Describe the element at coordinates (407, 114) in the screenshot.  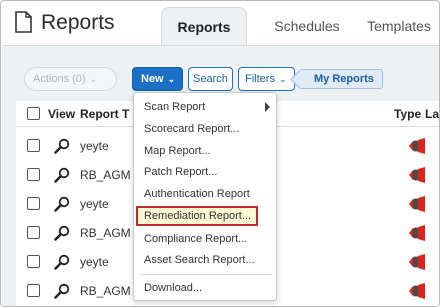
I see `column-header-type: Type` at that location.